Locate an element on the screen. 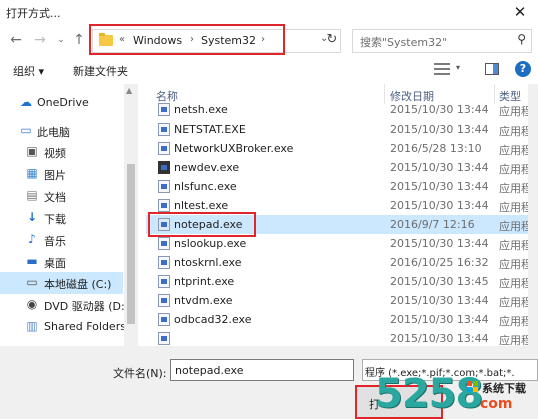 The height and width of the screenshot is (419, 538). search-placeholder: 搜索"System32" is located at coordinates (404, 42).